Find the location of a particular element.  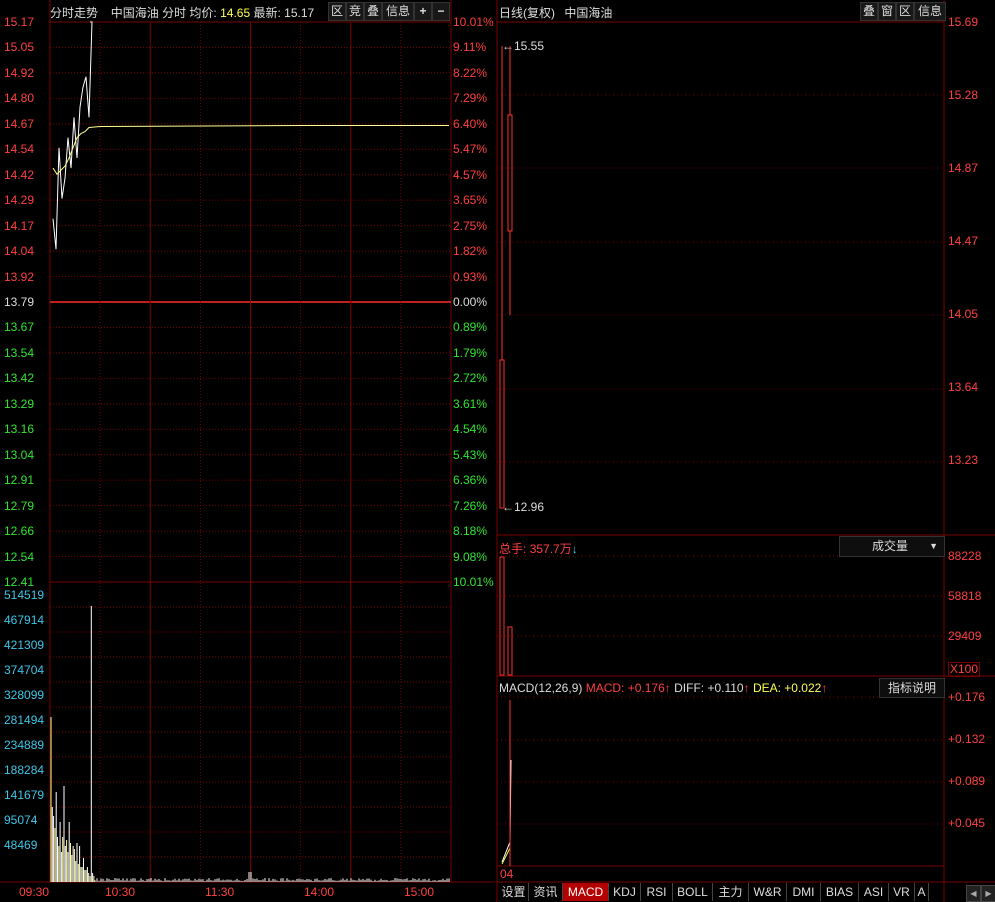

dropdown-value: 成交量 is located at coordinates (890, 546).